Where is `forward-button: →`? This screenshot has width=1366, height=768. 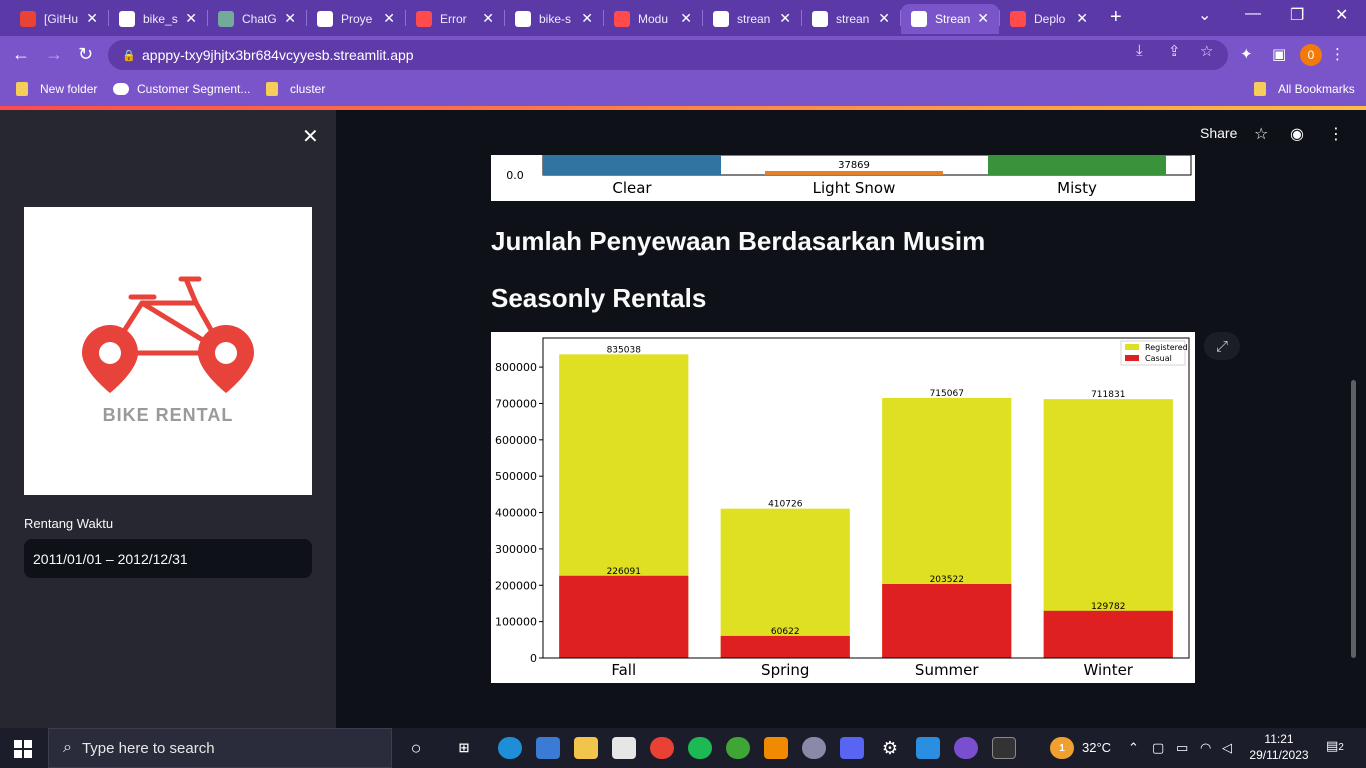
forward-button: → is located at coordinates (54, 54).